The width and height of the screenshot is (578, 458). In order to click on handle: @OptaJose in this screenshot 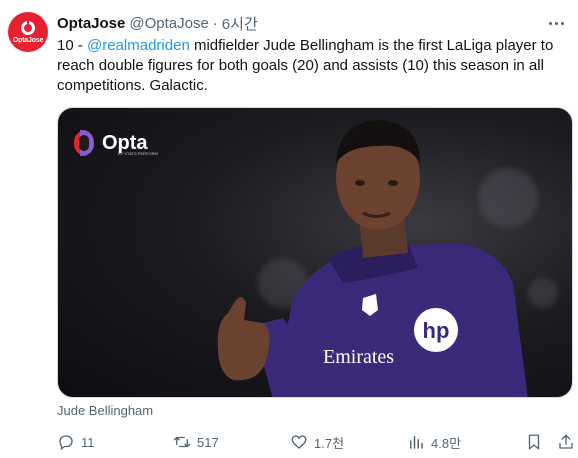, I will do `click(168, 23)`.